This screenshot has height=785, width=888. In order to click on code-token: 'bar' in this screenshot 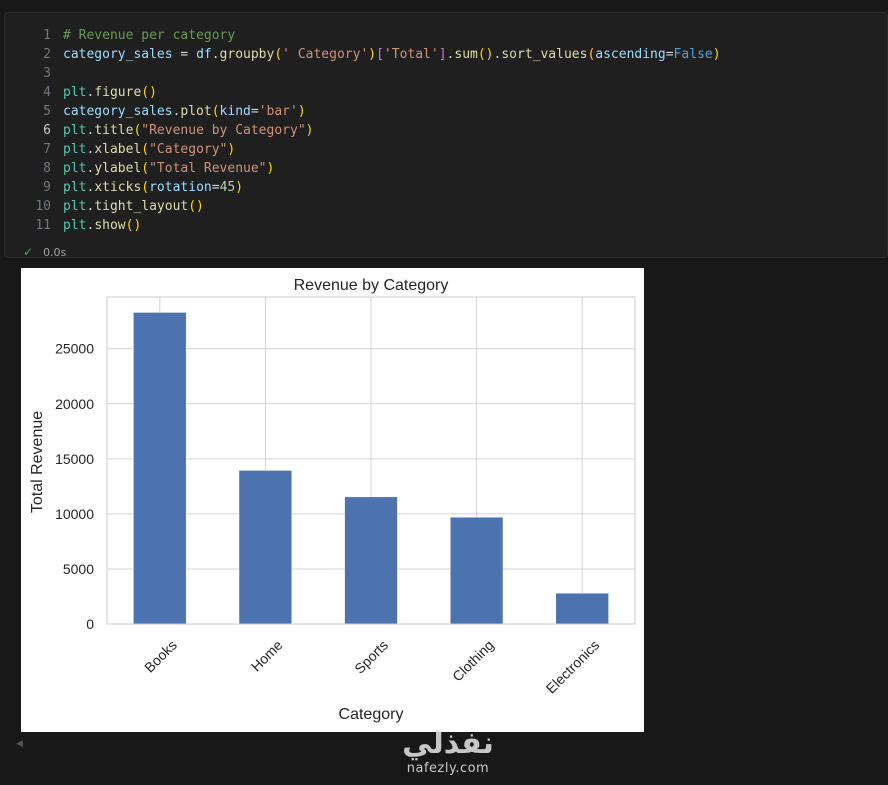, I will do `click(278, 111)`.